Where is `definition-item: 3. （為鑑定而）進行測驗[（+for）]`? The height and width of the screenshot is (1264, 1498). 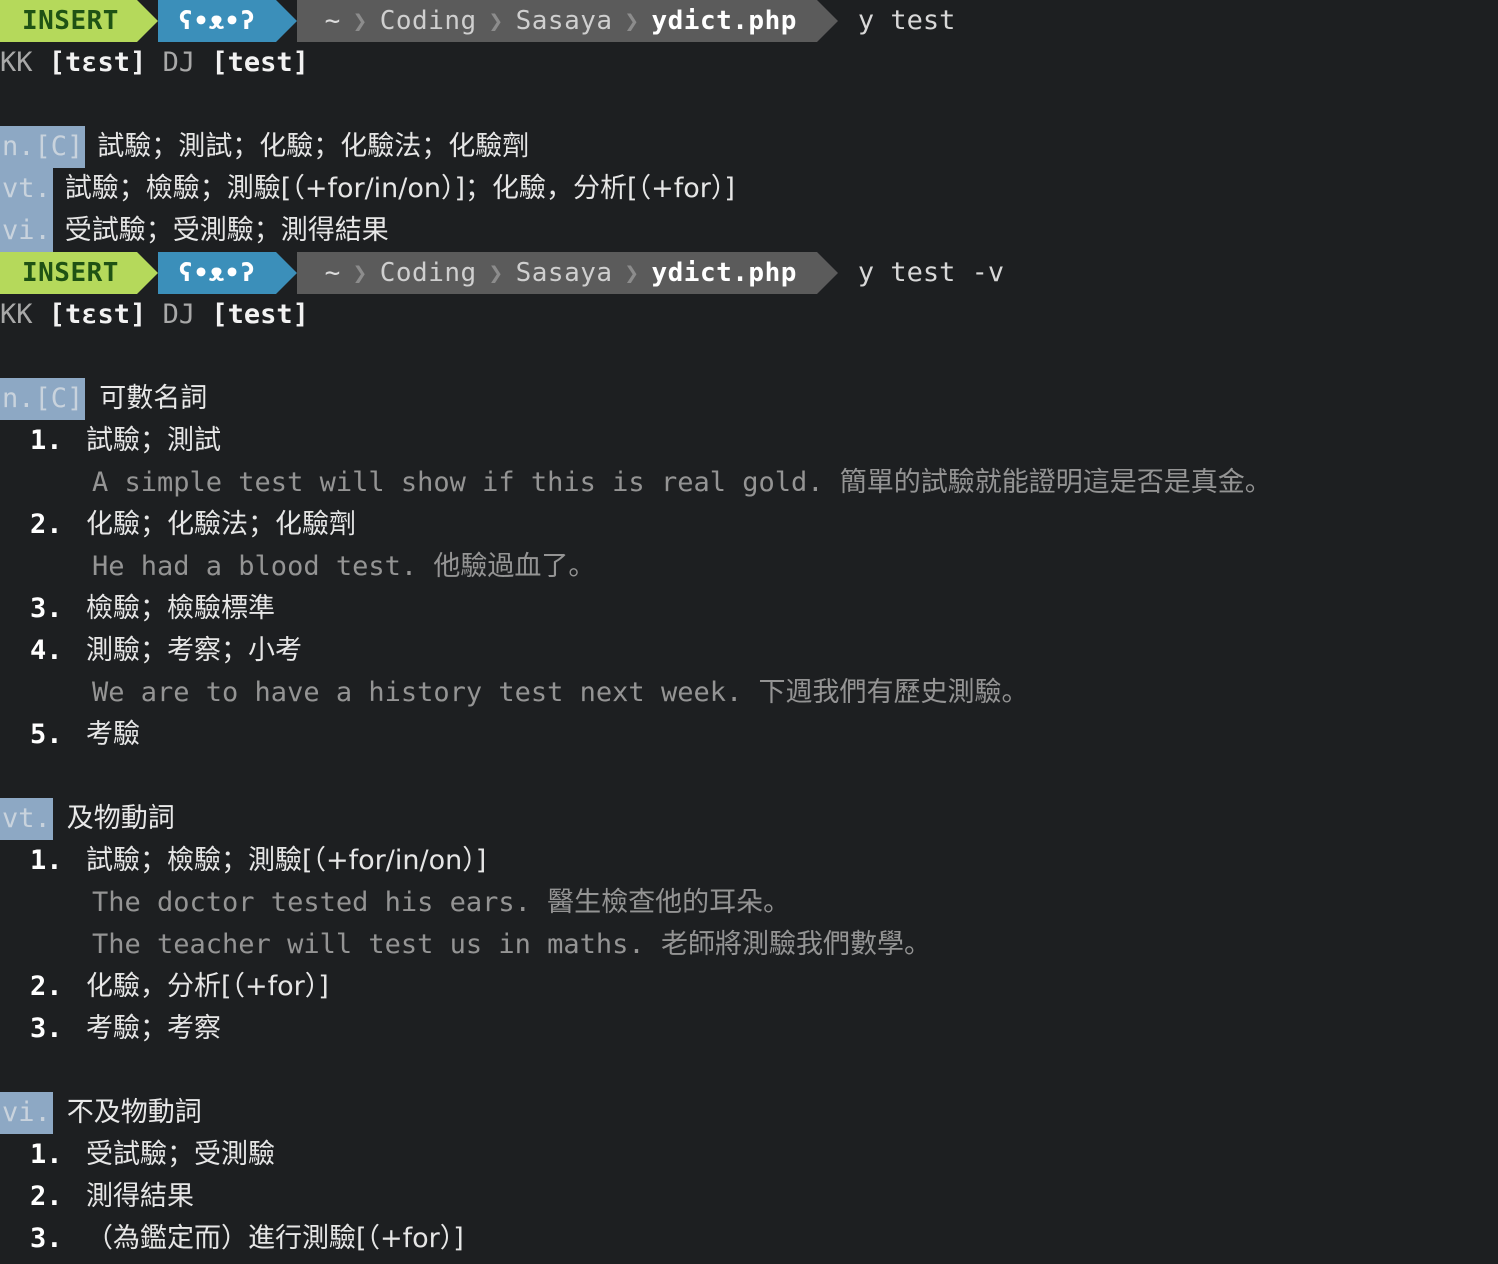
definition-item: 3. （為鑑定而）進行測驗[（+for）] is located at coordinates (749, 1239).